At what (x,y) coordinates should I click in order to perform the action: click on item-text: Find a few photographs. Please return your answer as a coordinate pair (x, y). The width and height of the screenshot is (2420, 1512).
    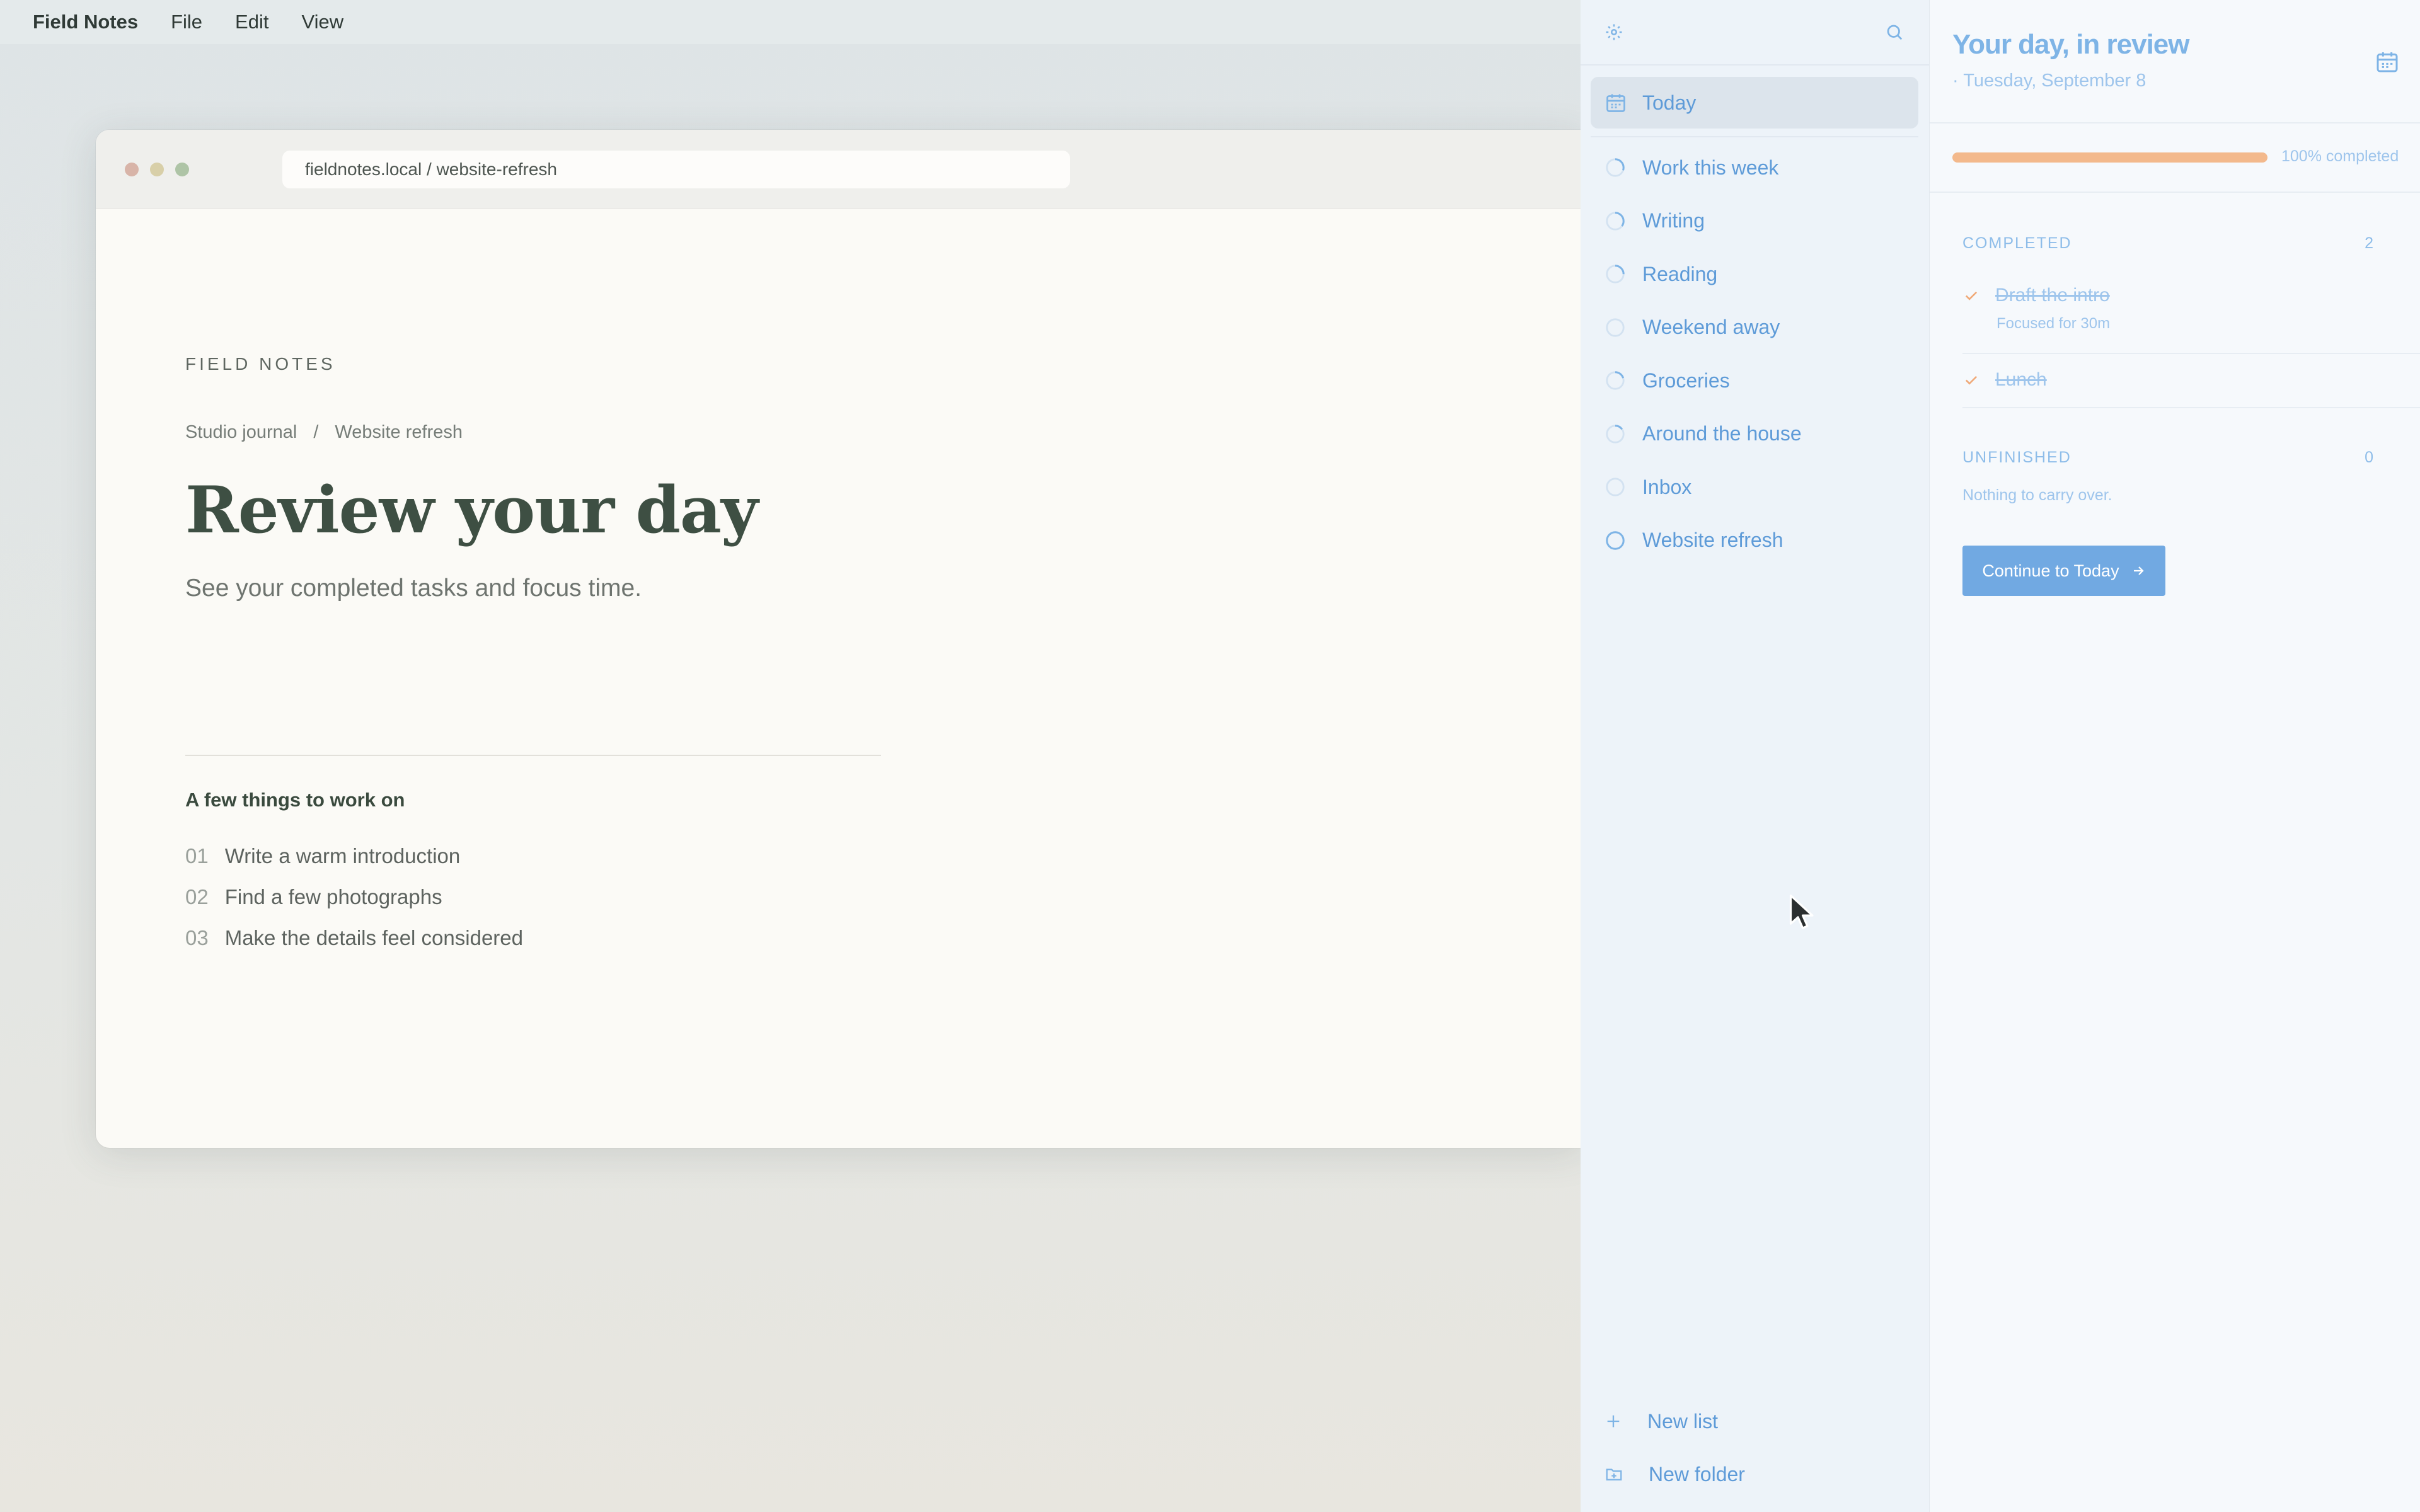
    Looking at the image, I should click on (333, 896).